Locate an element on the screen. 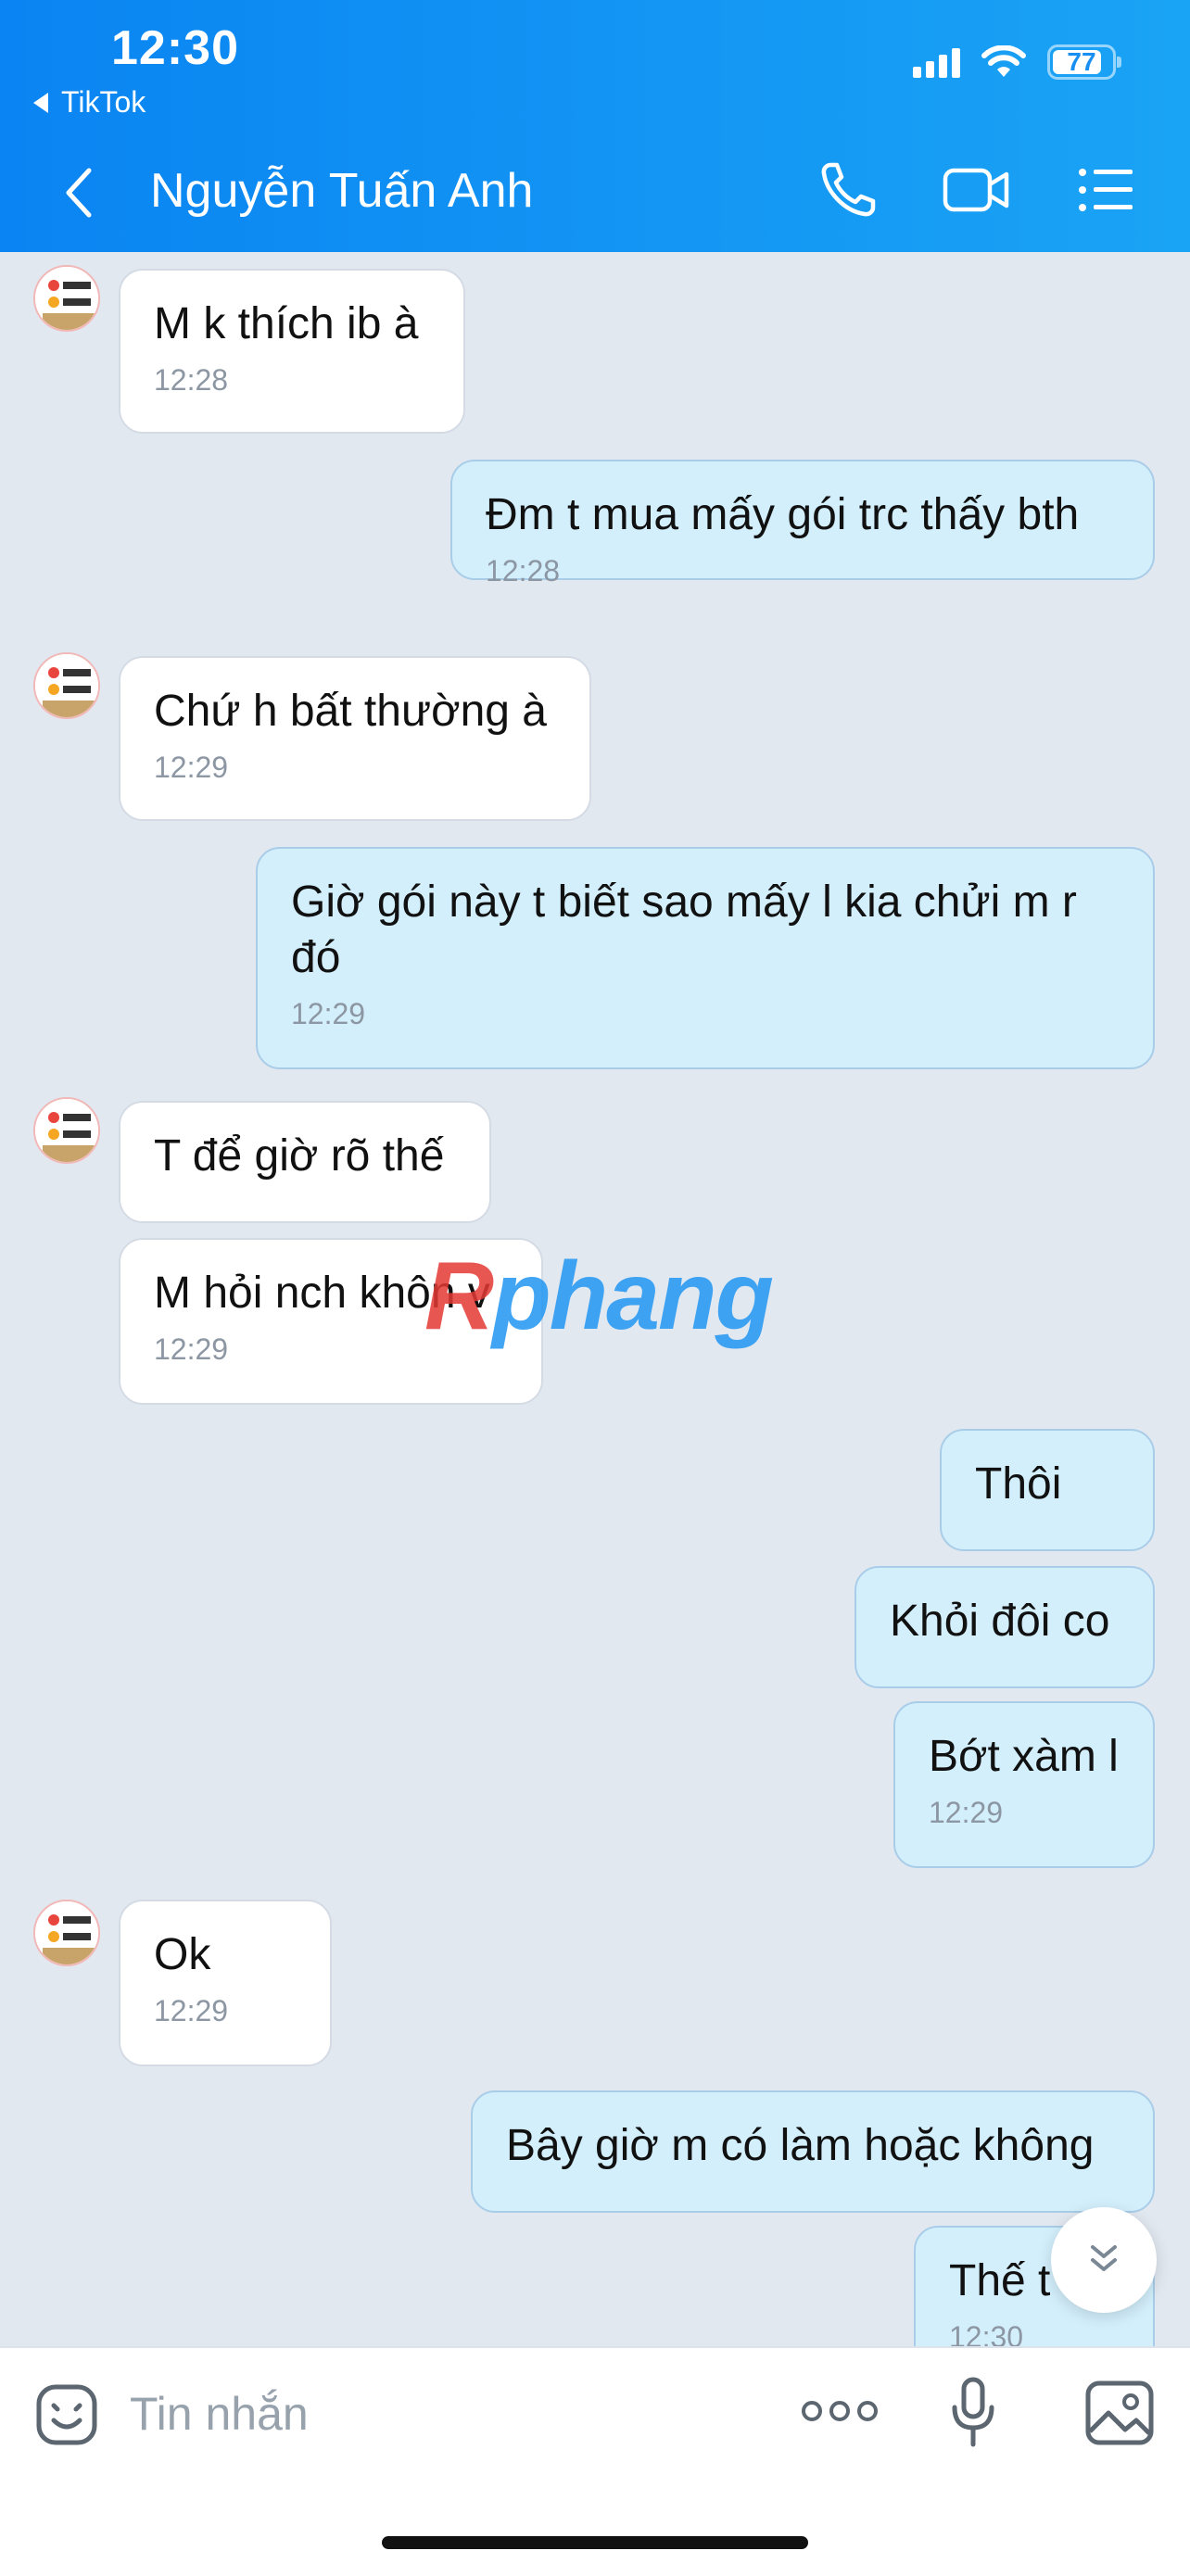 Image resolution: width=1190 pixels, height=2576 pixels. message-input: Tin nhắn is located at coordinates (219, 2414).